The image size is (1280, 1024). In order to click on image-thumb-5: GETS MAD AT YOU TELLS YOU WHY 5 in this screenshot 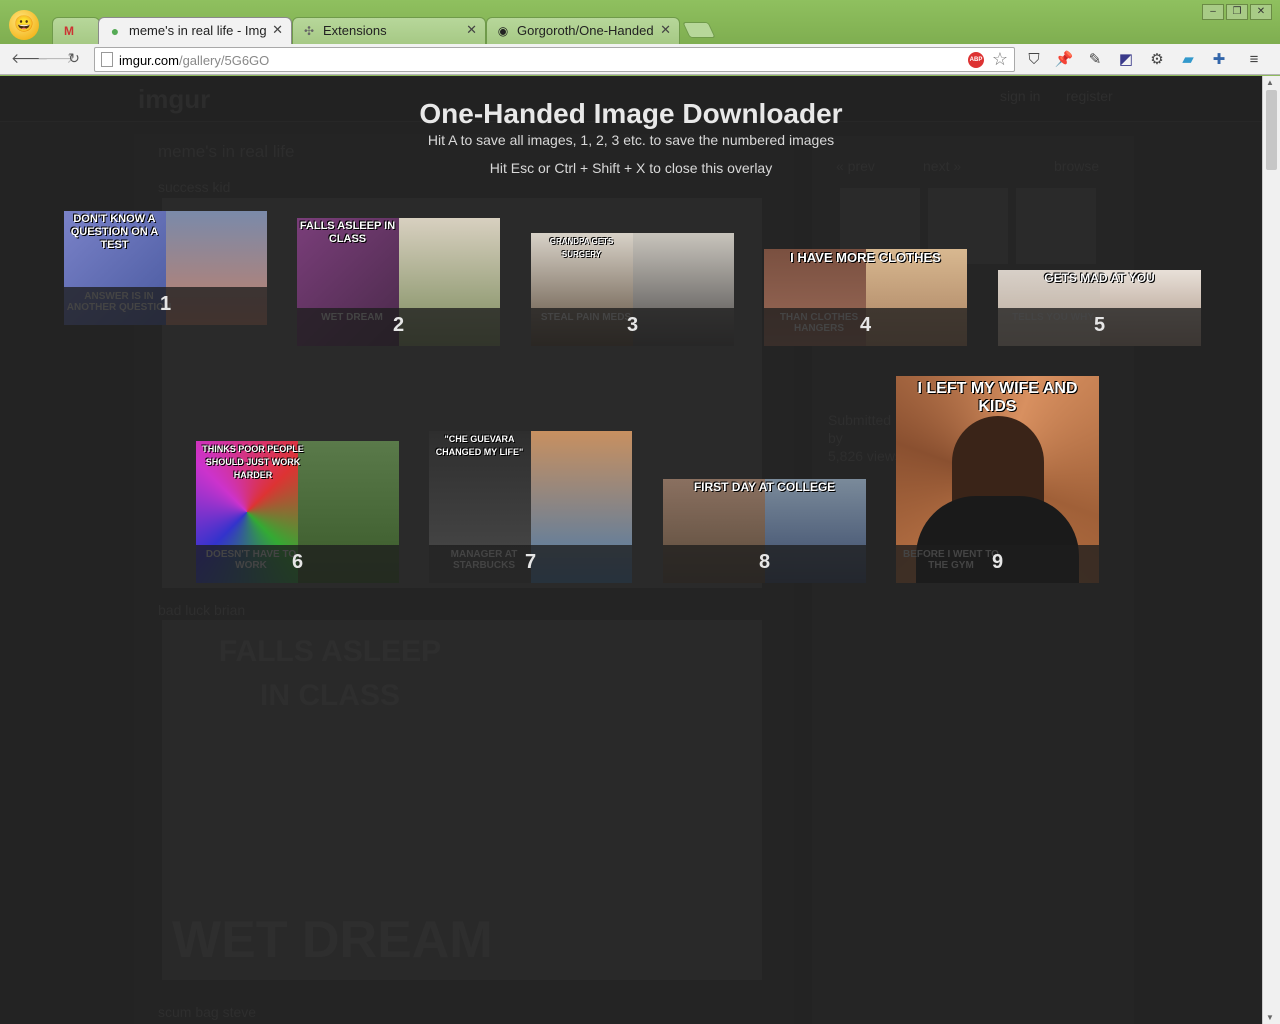, I will do `click(1099, 308)`.